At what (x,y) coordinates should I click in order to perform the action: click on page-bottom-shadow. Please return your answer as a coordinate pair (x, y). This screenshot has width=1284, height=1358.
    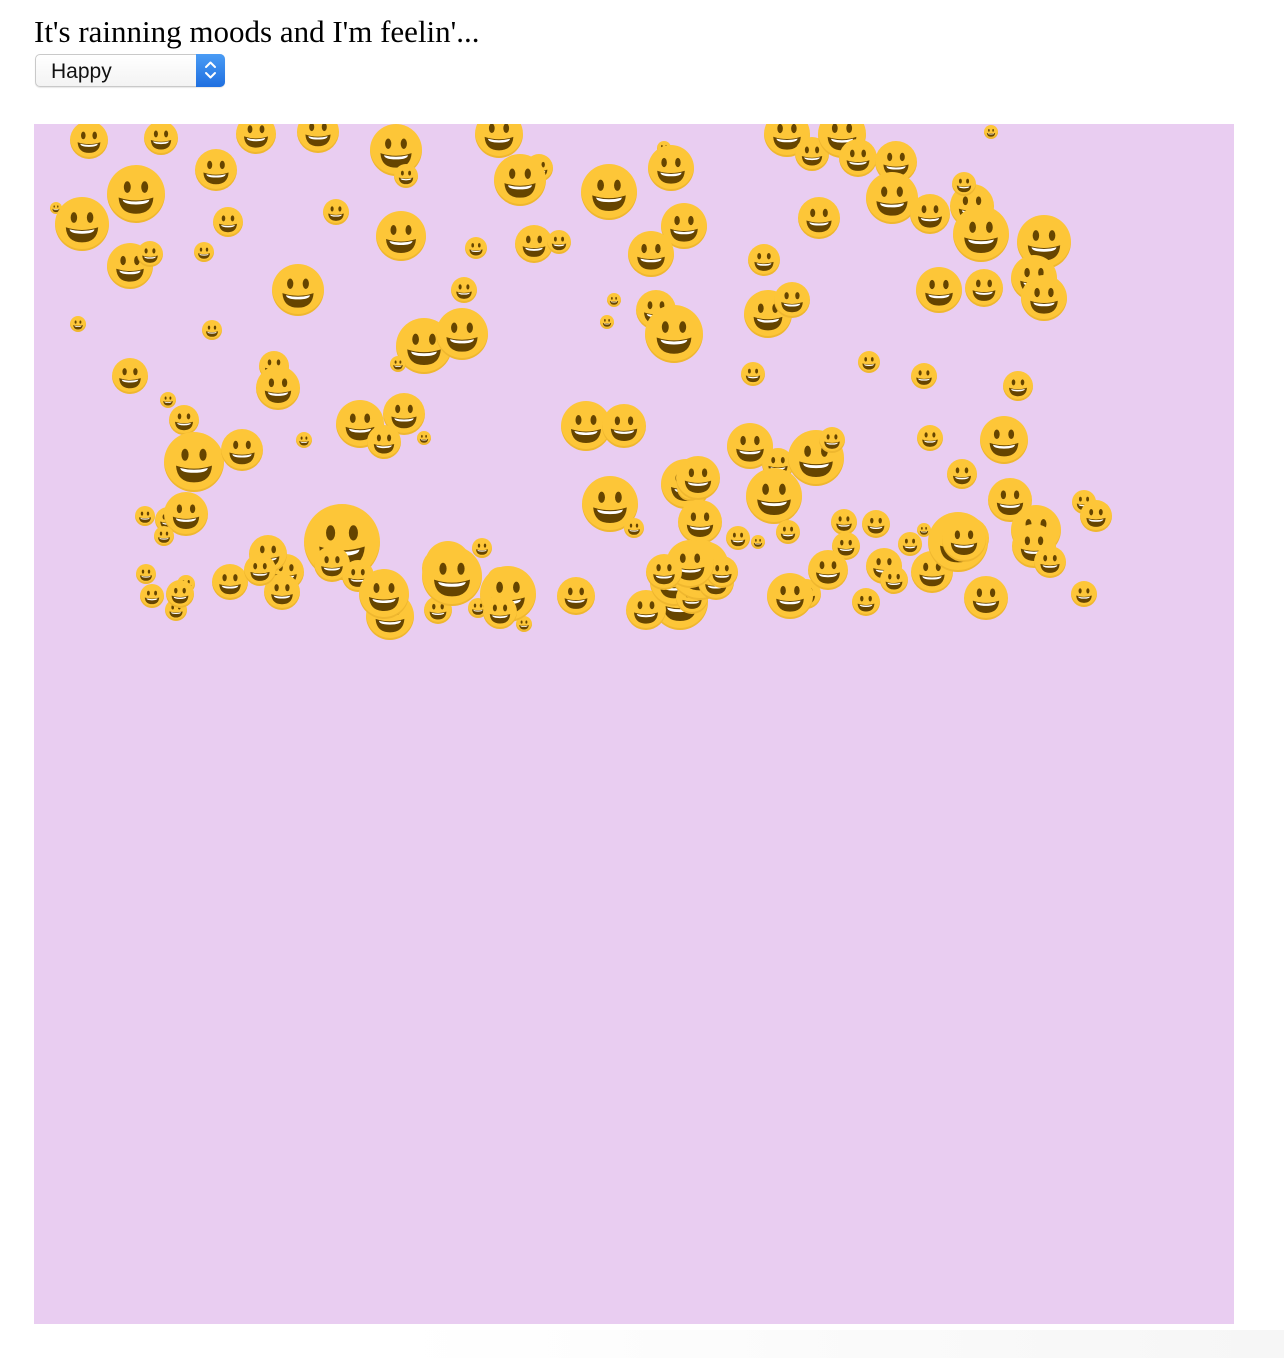
    Looking at the image, I should click on (842, 1344).